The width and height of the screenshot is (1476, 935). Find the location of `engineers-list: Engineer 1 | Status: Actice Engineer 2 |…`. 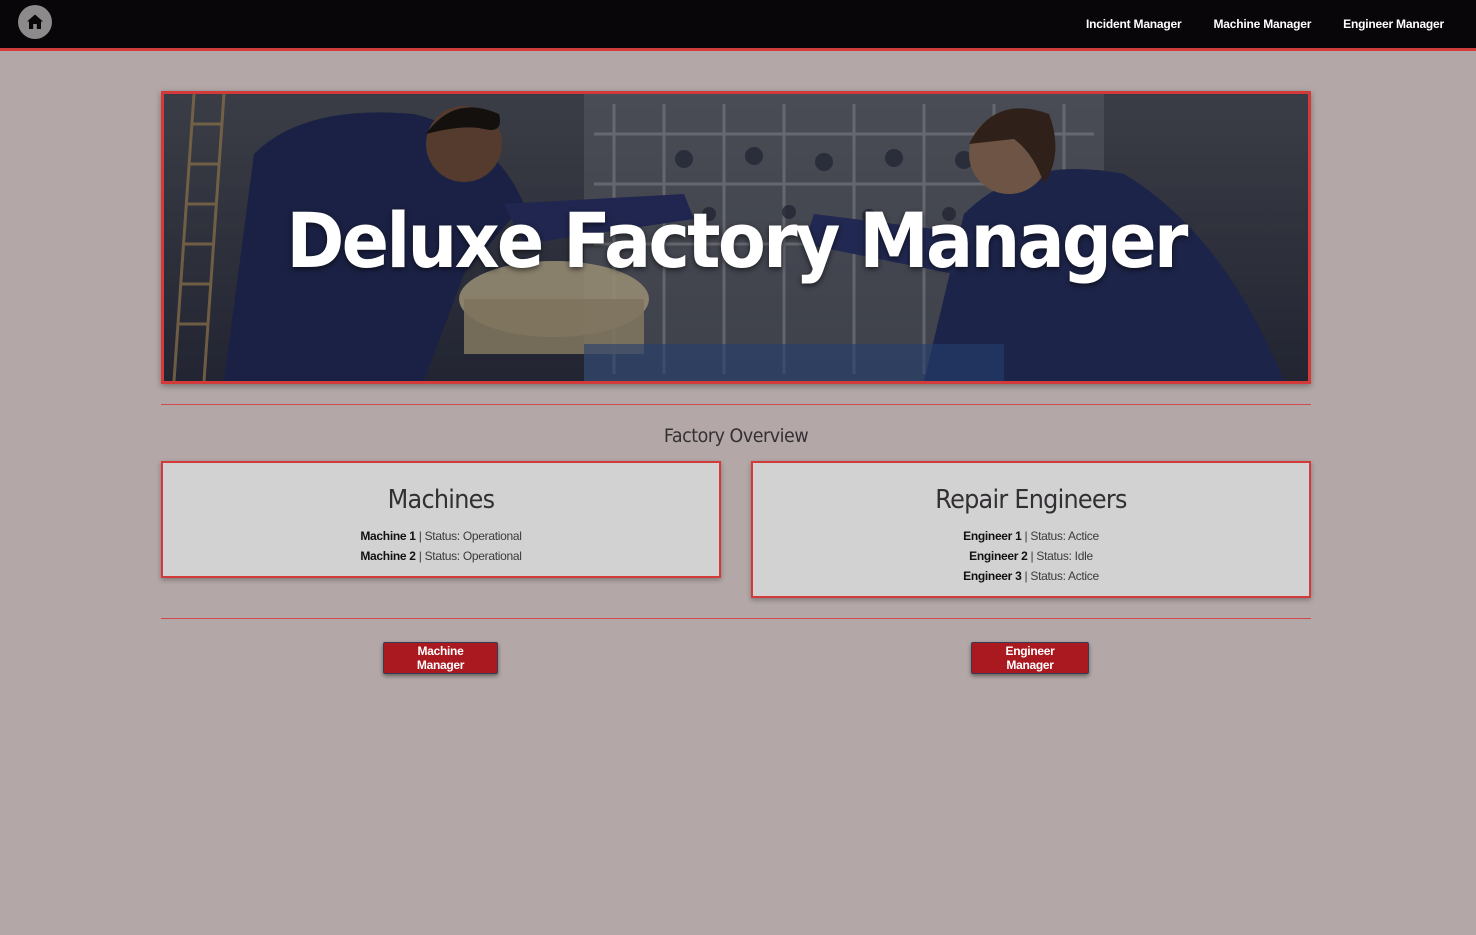

engineers-list: Engineer 1 | Status: Actice Engineer 2 |… is located at coordinates (1031, 556).